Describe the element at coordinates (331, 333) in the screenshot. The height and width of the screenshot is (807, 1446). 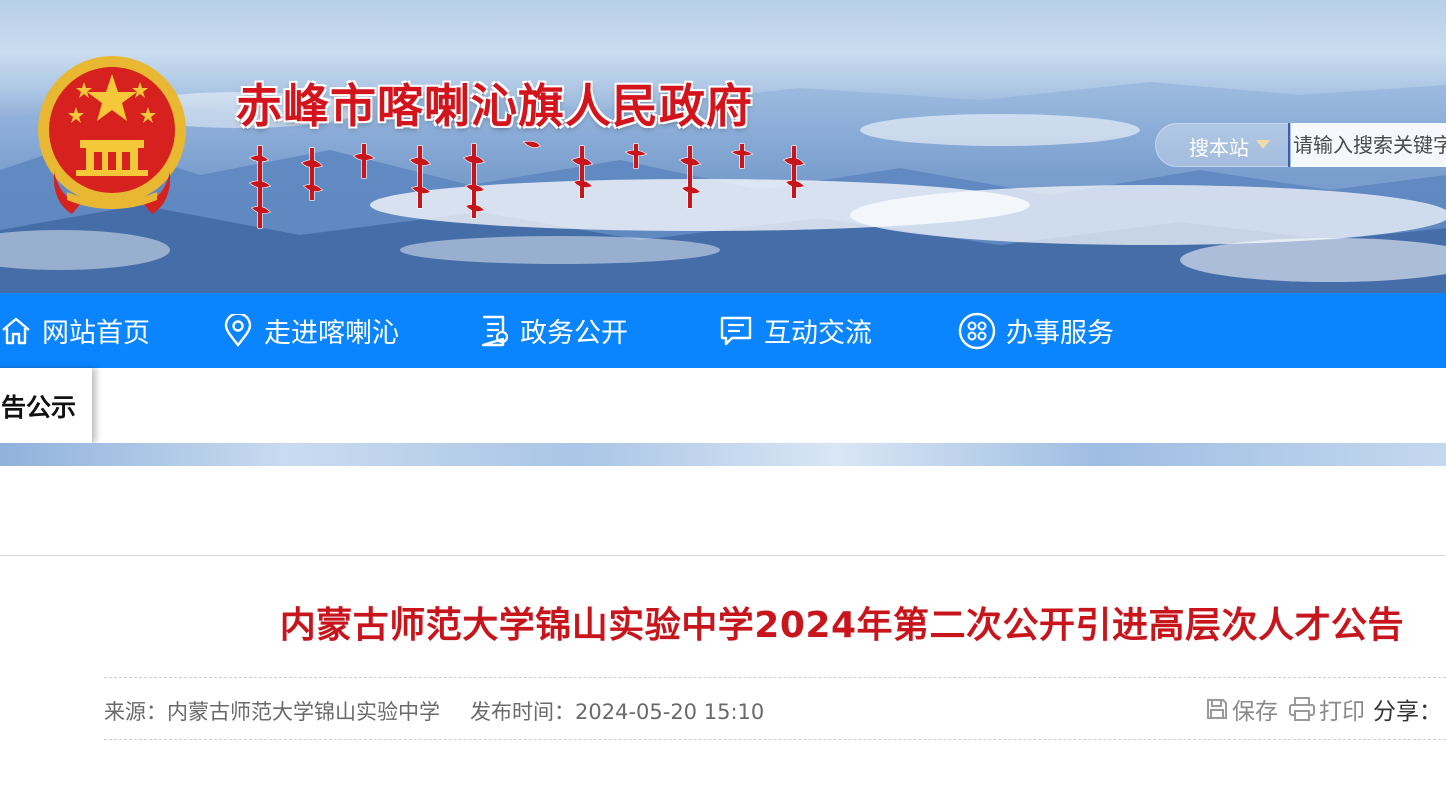
I see `nav-label-about: 走进喀喇沁` at that location.